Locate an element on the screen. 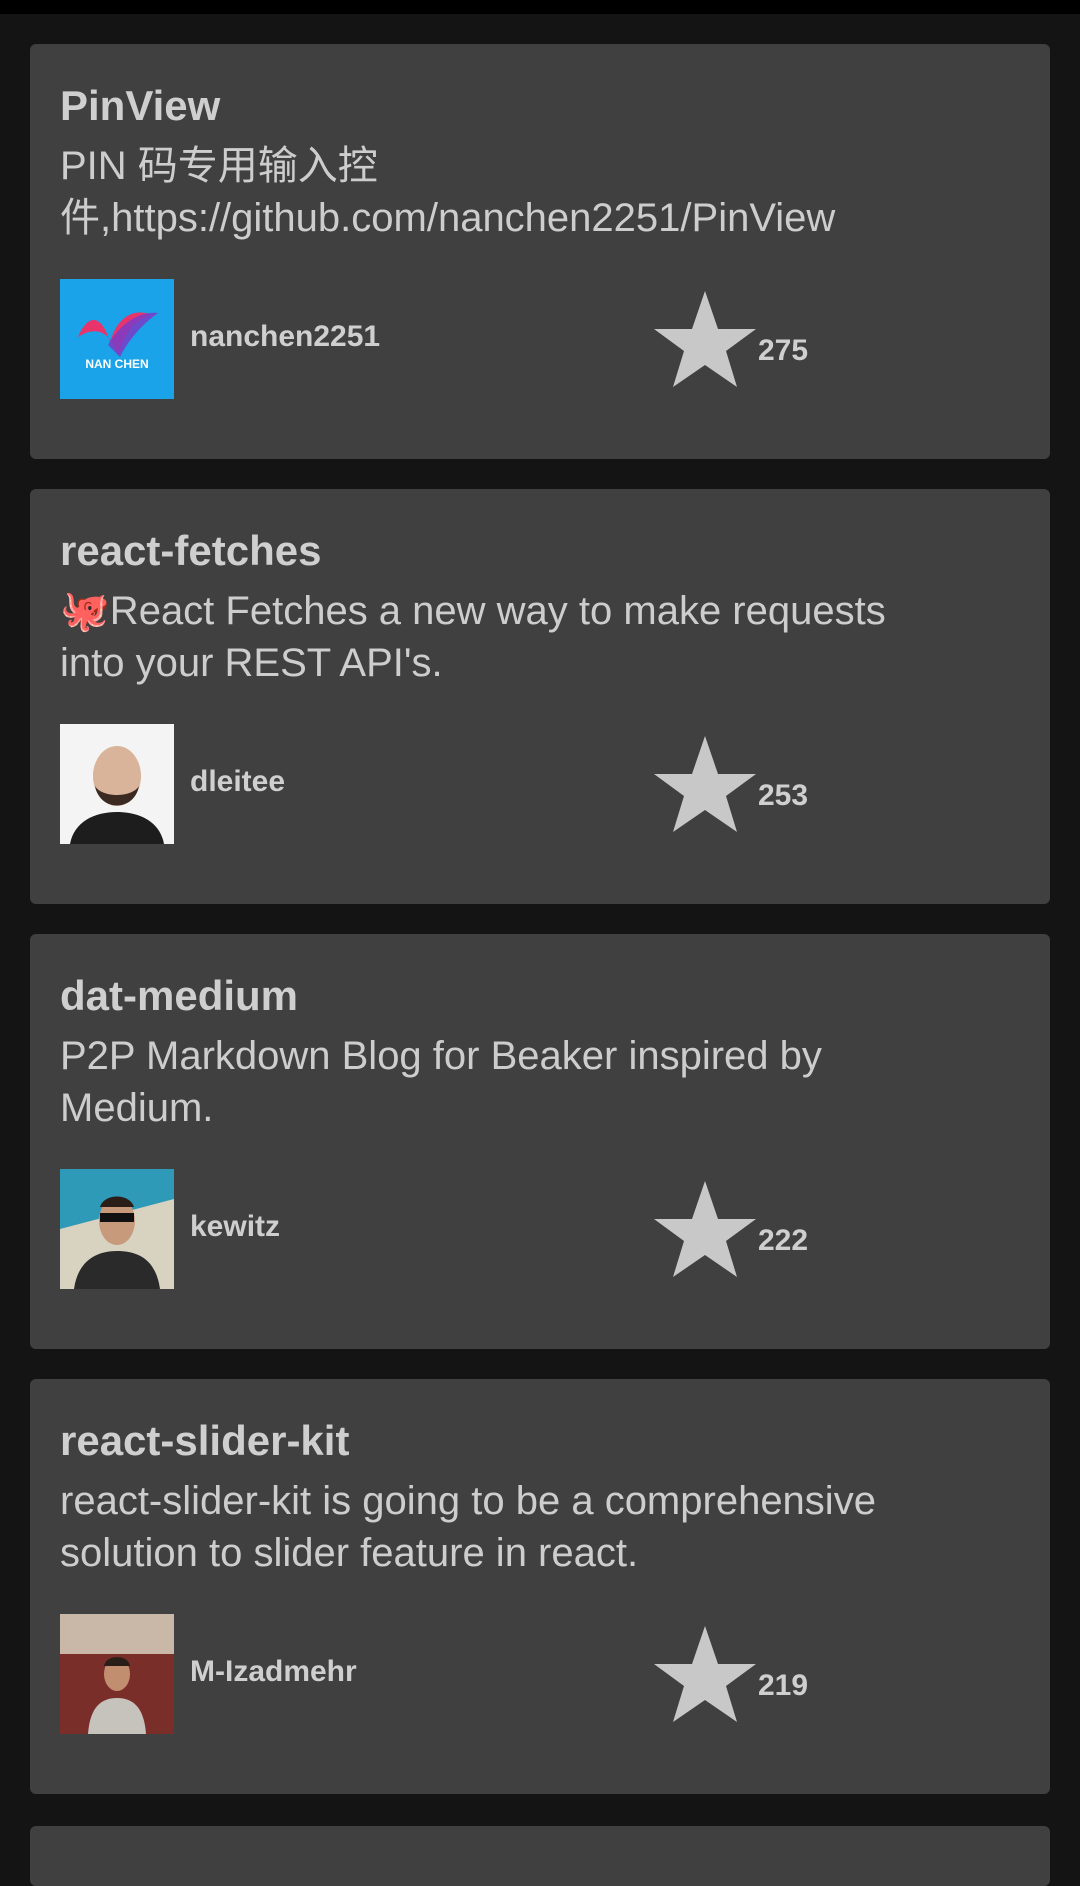 This screenshot has height=1886, width=1080. owner-name: nanchen2251 is located at coordinates (285, 337).